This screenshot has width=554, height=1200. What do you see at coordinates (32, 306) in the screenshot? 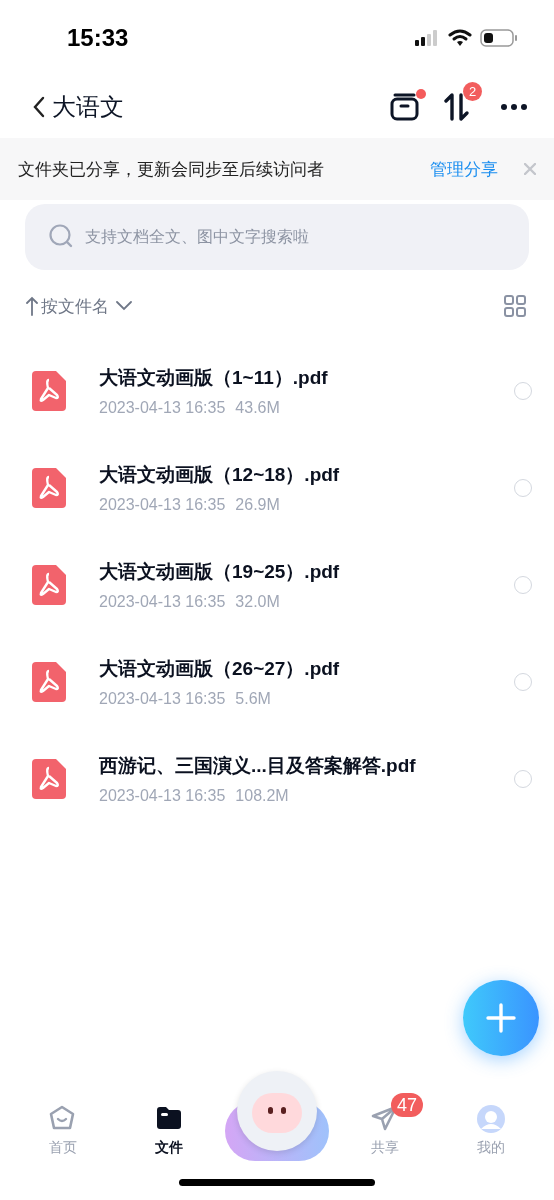
I see `up-arrow-icon` at bounding box center [32, 306].